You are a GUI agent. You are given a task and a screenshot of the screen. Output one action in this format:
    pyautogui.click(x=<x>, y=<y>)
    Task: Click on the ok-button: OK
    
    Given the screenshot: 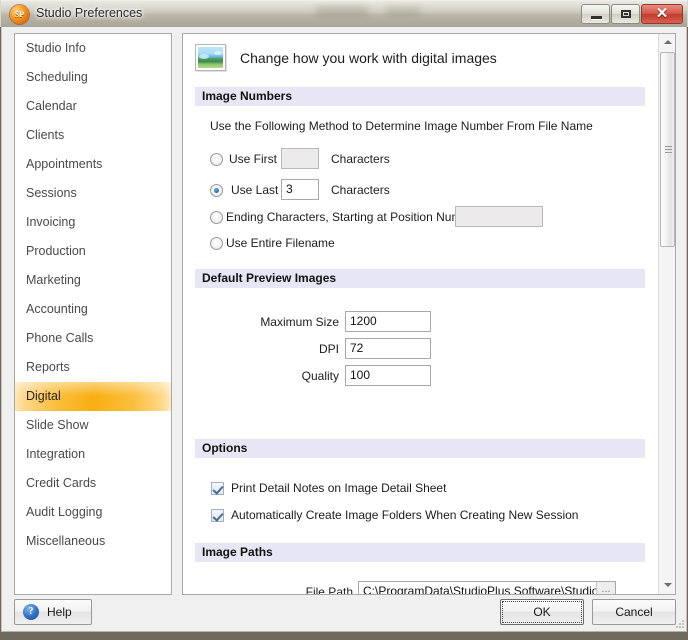 What is the action you would take?
    pyautogui.click(x=542, y=612)
    